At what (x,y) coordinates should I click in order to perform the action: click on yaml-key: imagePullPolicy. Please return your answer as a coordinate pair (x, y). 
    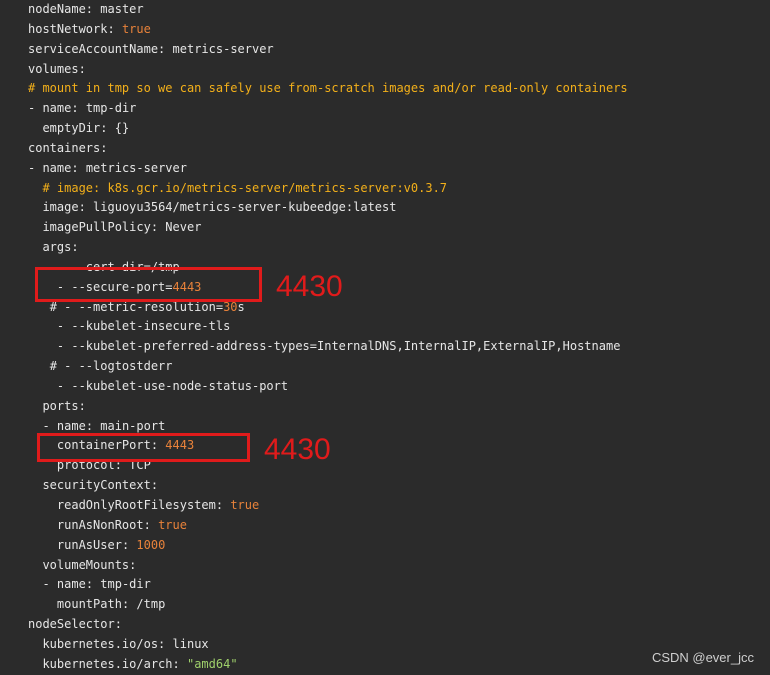
    Looking at the image, I should click on (96, 227).